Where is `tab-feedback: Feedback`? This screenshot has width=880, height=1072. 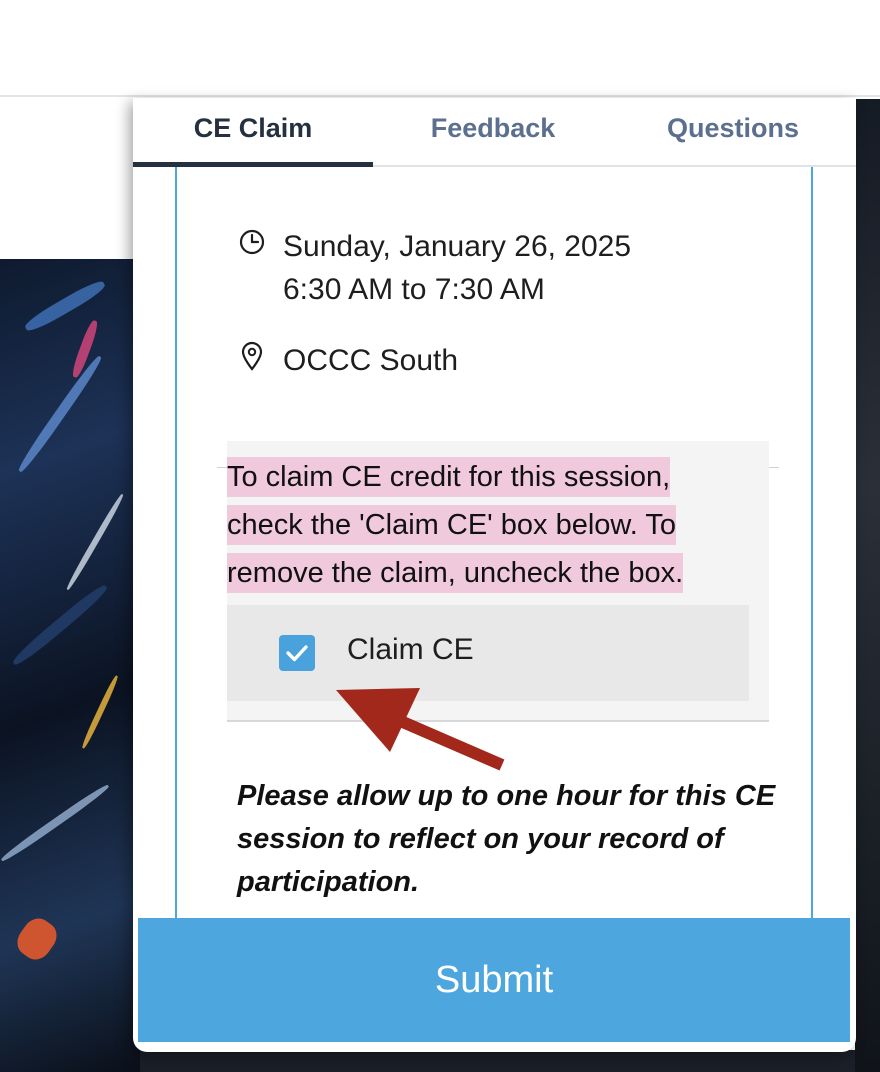 tab-feedback: Feedback is located at coordinates (493, 132).